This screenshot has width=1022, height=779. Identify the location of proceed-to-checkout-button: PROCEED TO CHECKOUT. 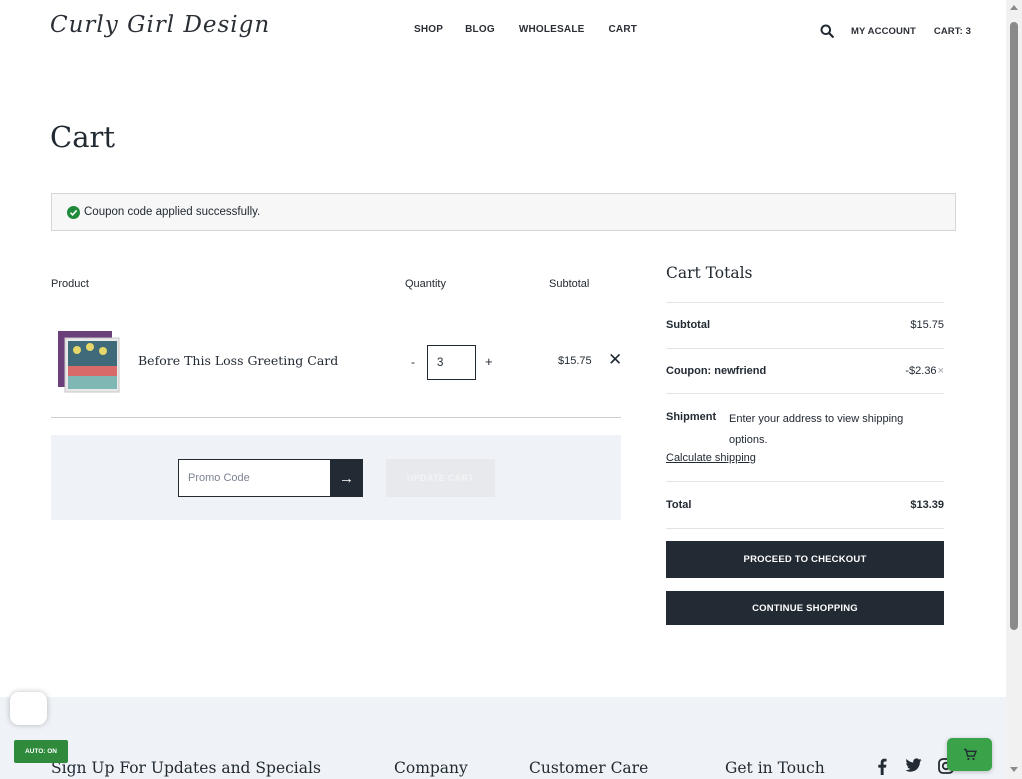
(805, 559).